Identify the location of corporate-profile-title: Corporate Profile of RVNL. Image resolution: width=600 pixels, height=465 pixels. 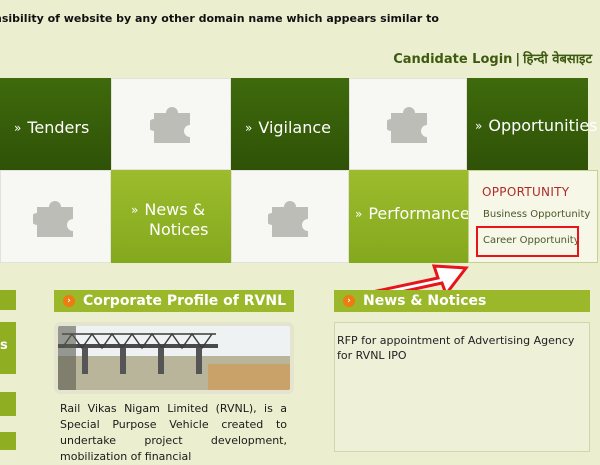
(185, 301).